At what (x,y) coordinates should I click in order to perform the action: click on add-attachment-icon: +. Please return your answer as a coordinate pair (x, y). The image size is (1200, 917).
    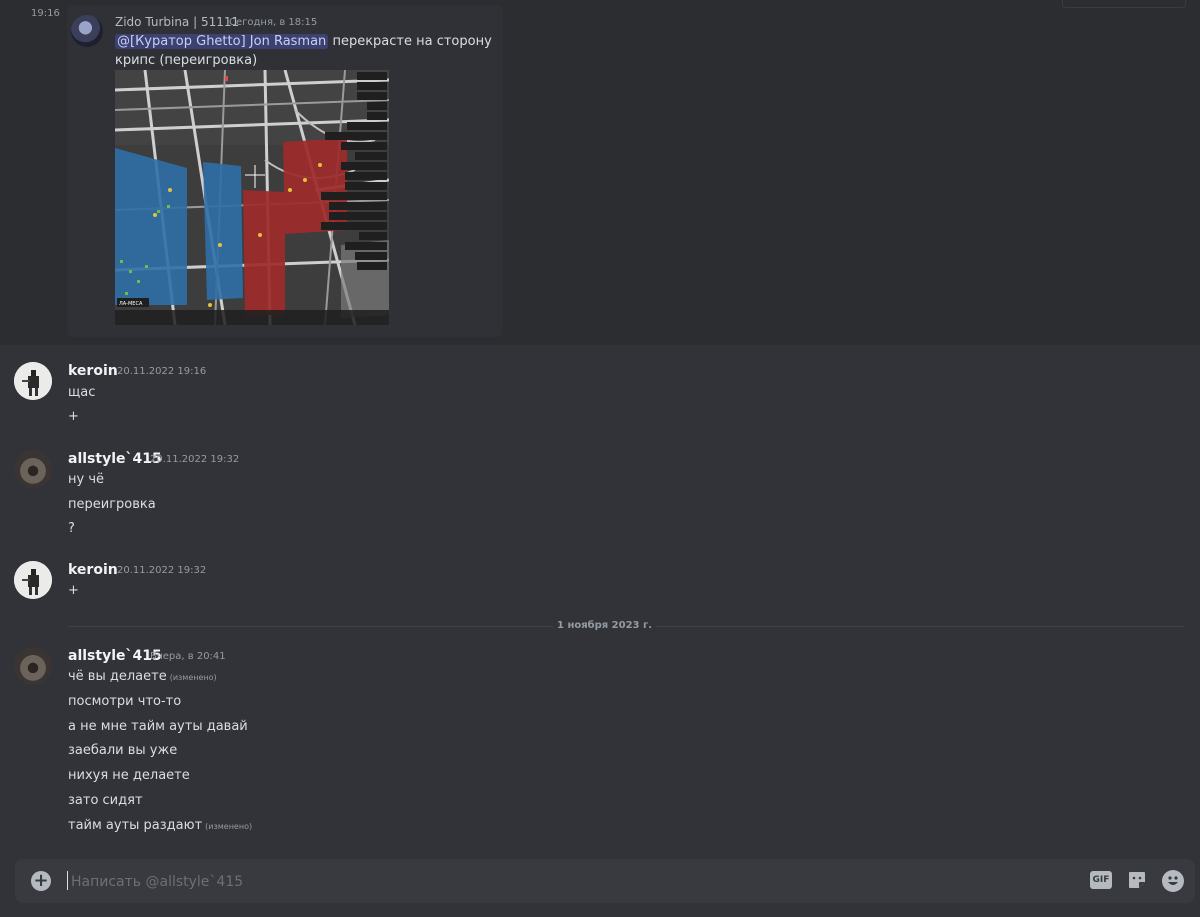
    Looking at the image, I should click on (41, 881).